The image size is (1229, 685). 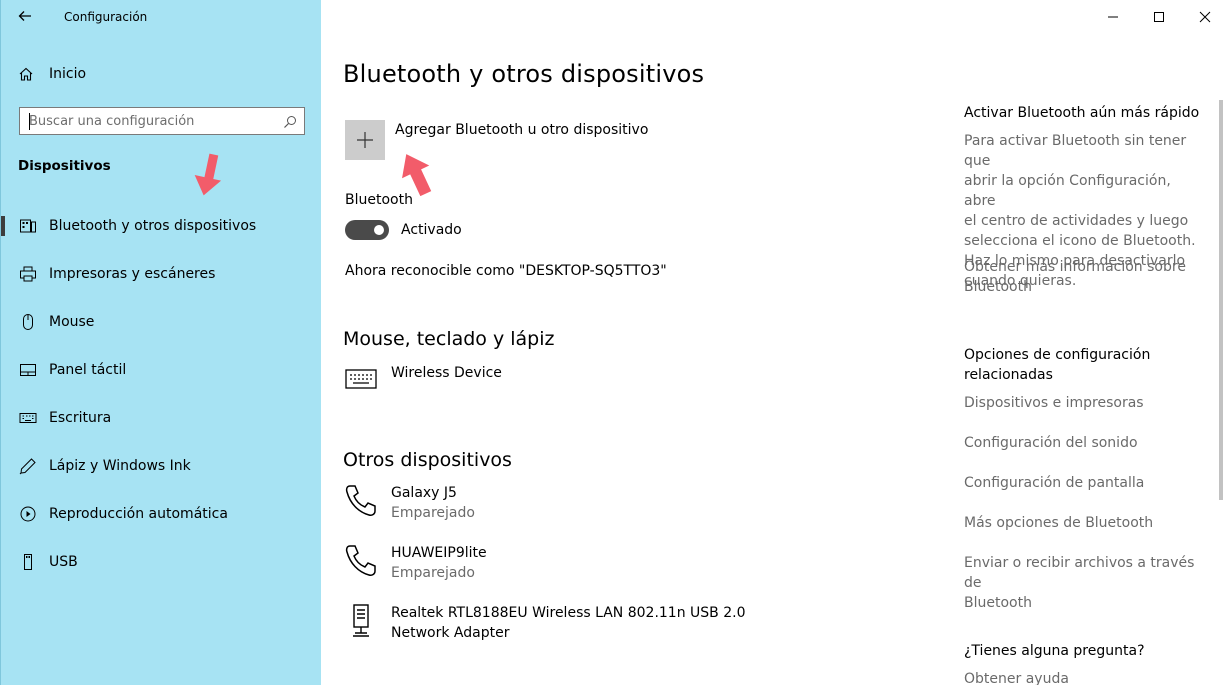 What do you see at coordinates (161, 562) in the screenshot?
I see `sidebar-item-usb: USB` at bounding box center [161, 562].